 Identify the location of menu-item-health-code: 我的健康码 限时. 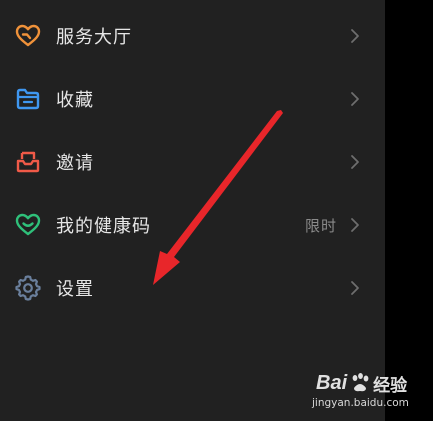
(192, 225).